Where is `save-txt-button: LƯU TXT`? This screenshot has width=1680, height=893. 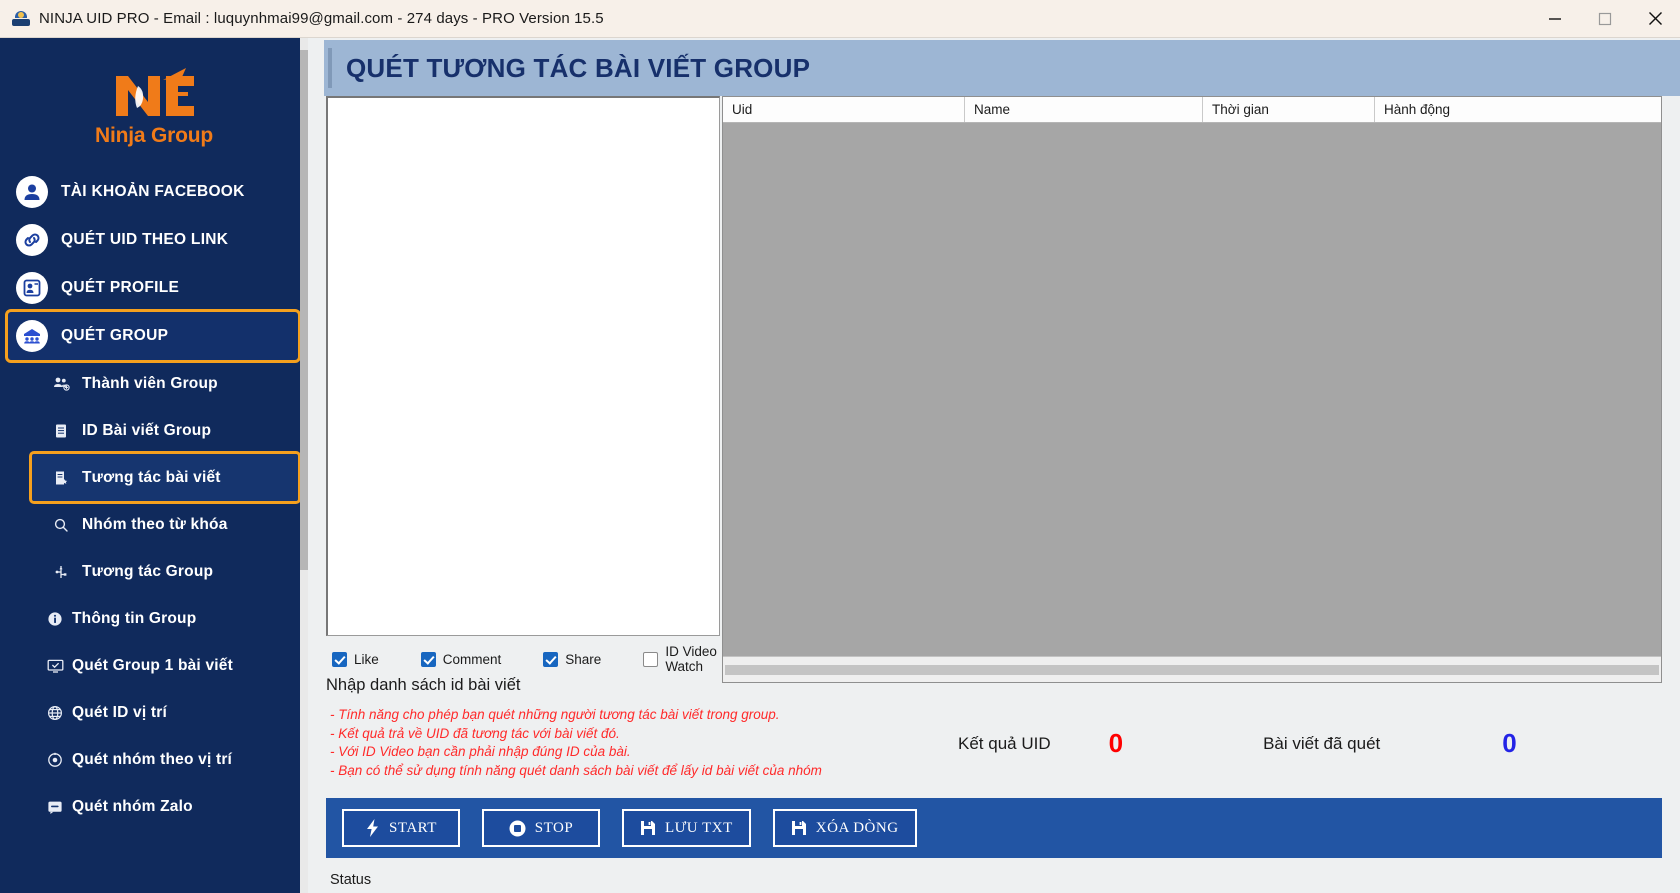
save-txt-button: LƯU TXT is located at coordinates (686, 828).